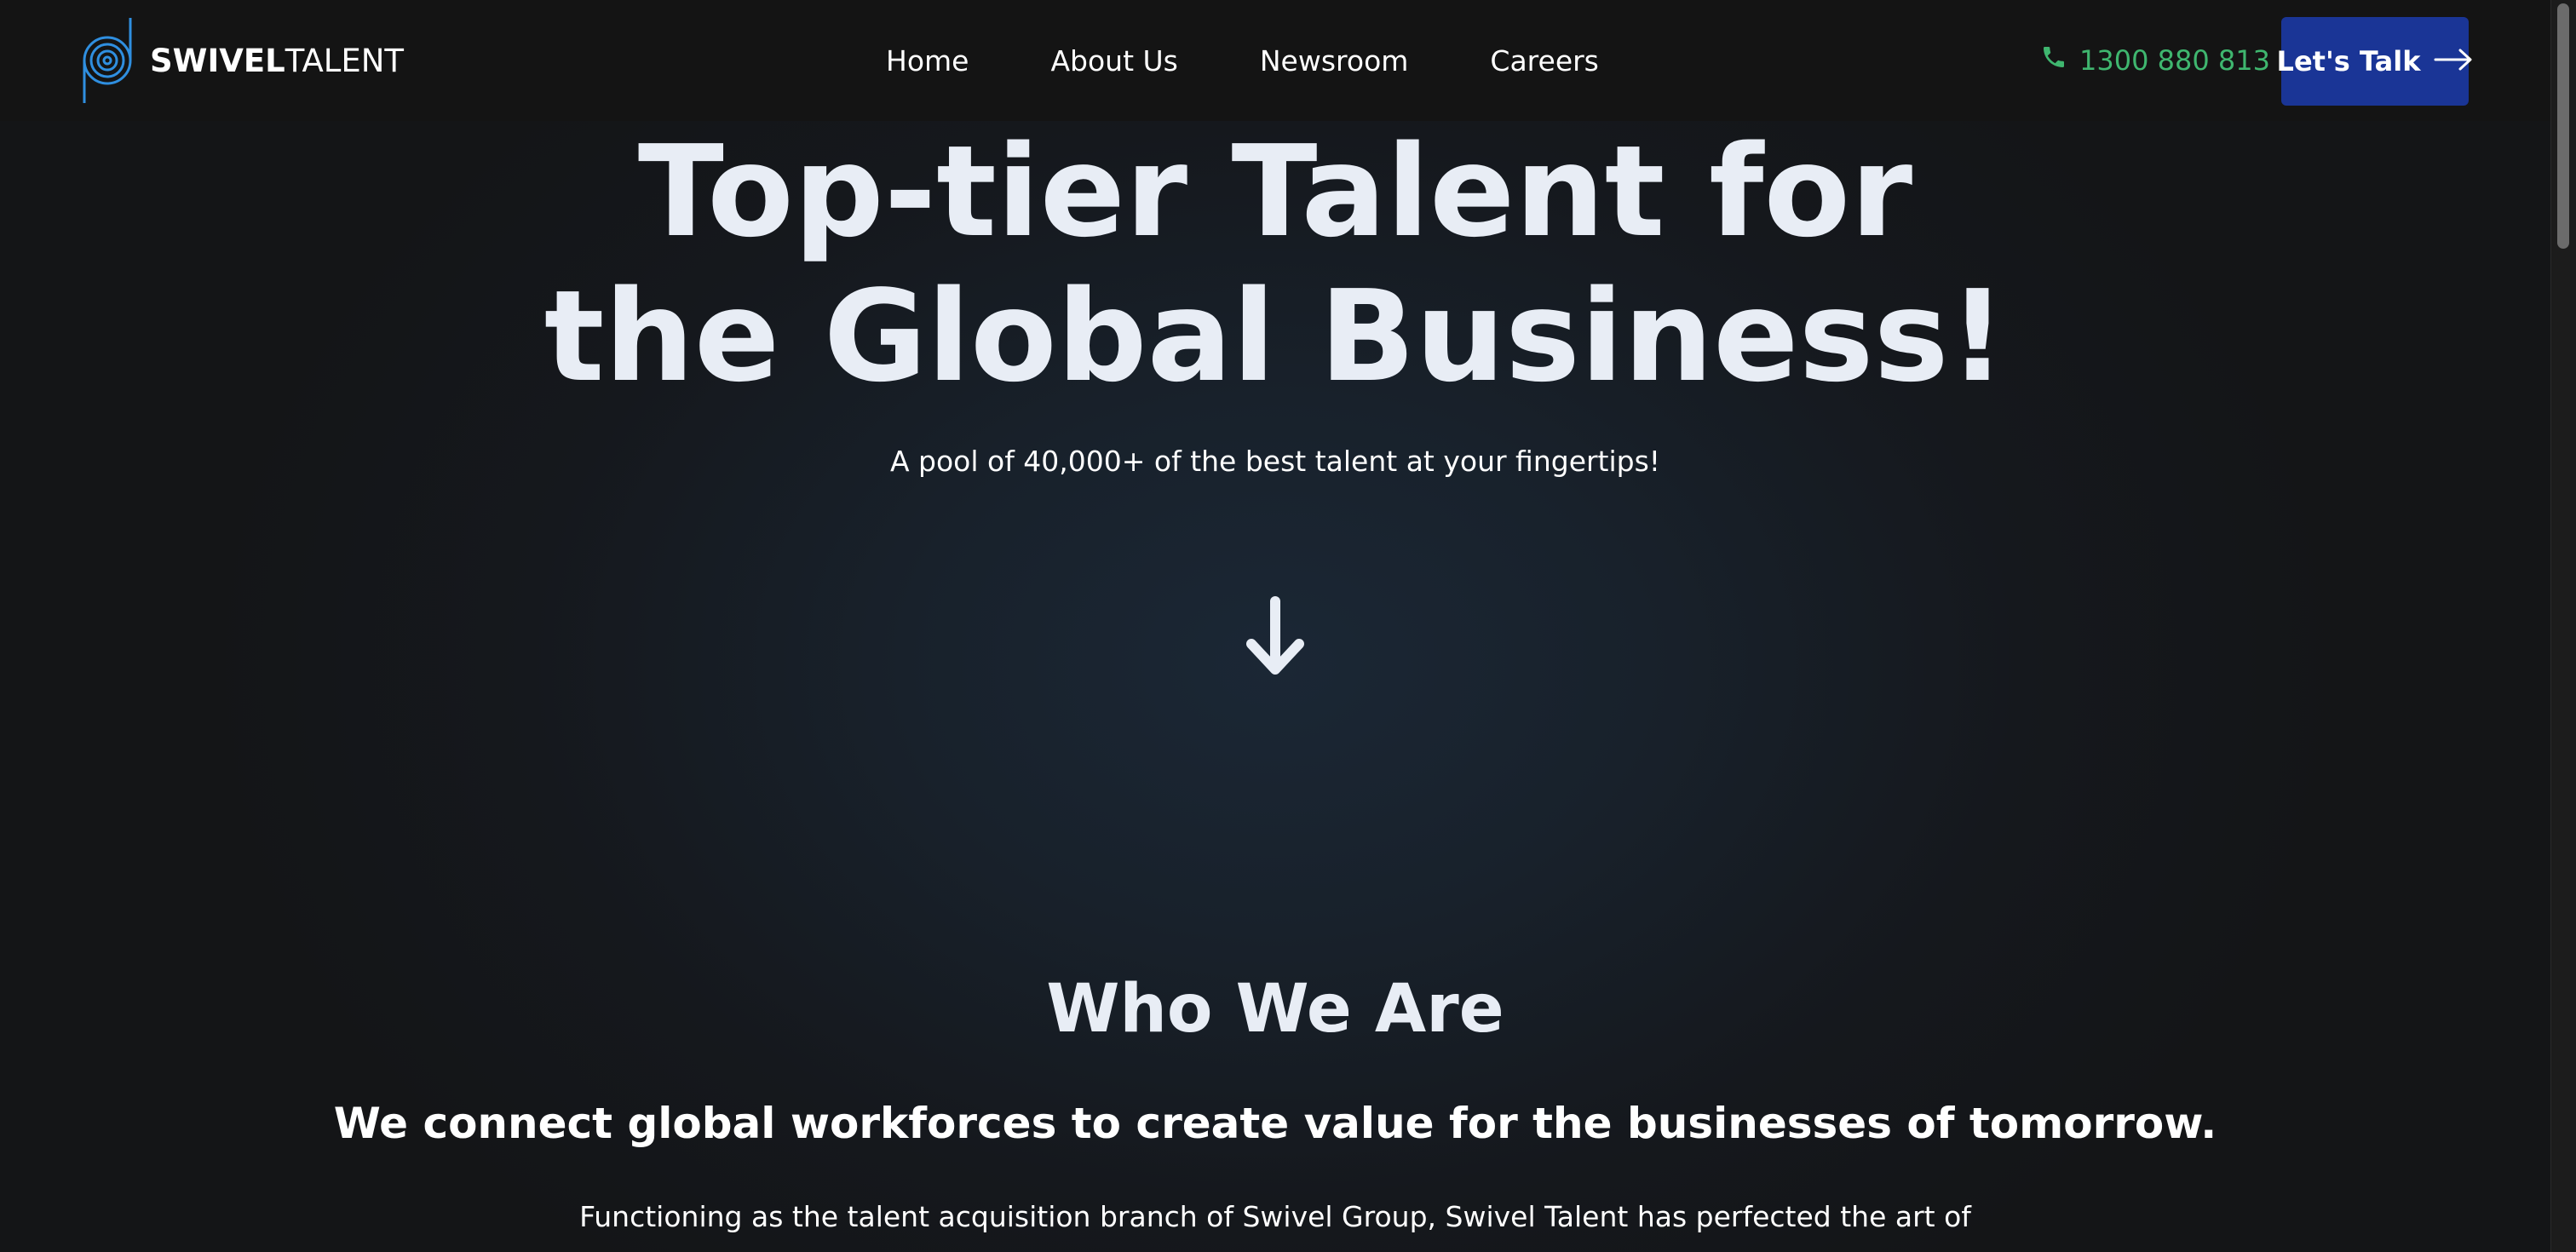  Describe the element at coordinates (2563, 626) in the screenshot. I see `page-scrollbar` at that location.